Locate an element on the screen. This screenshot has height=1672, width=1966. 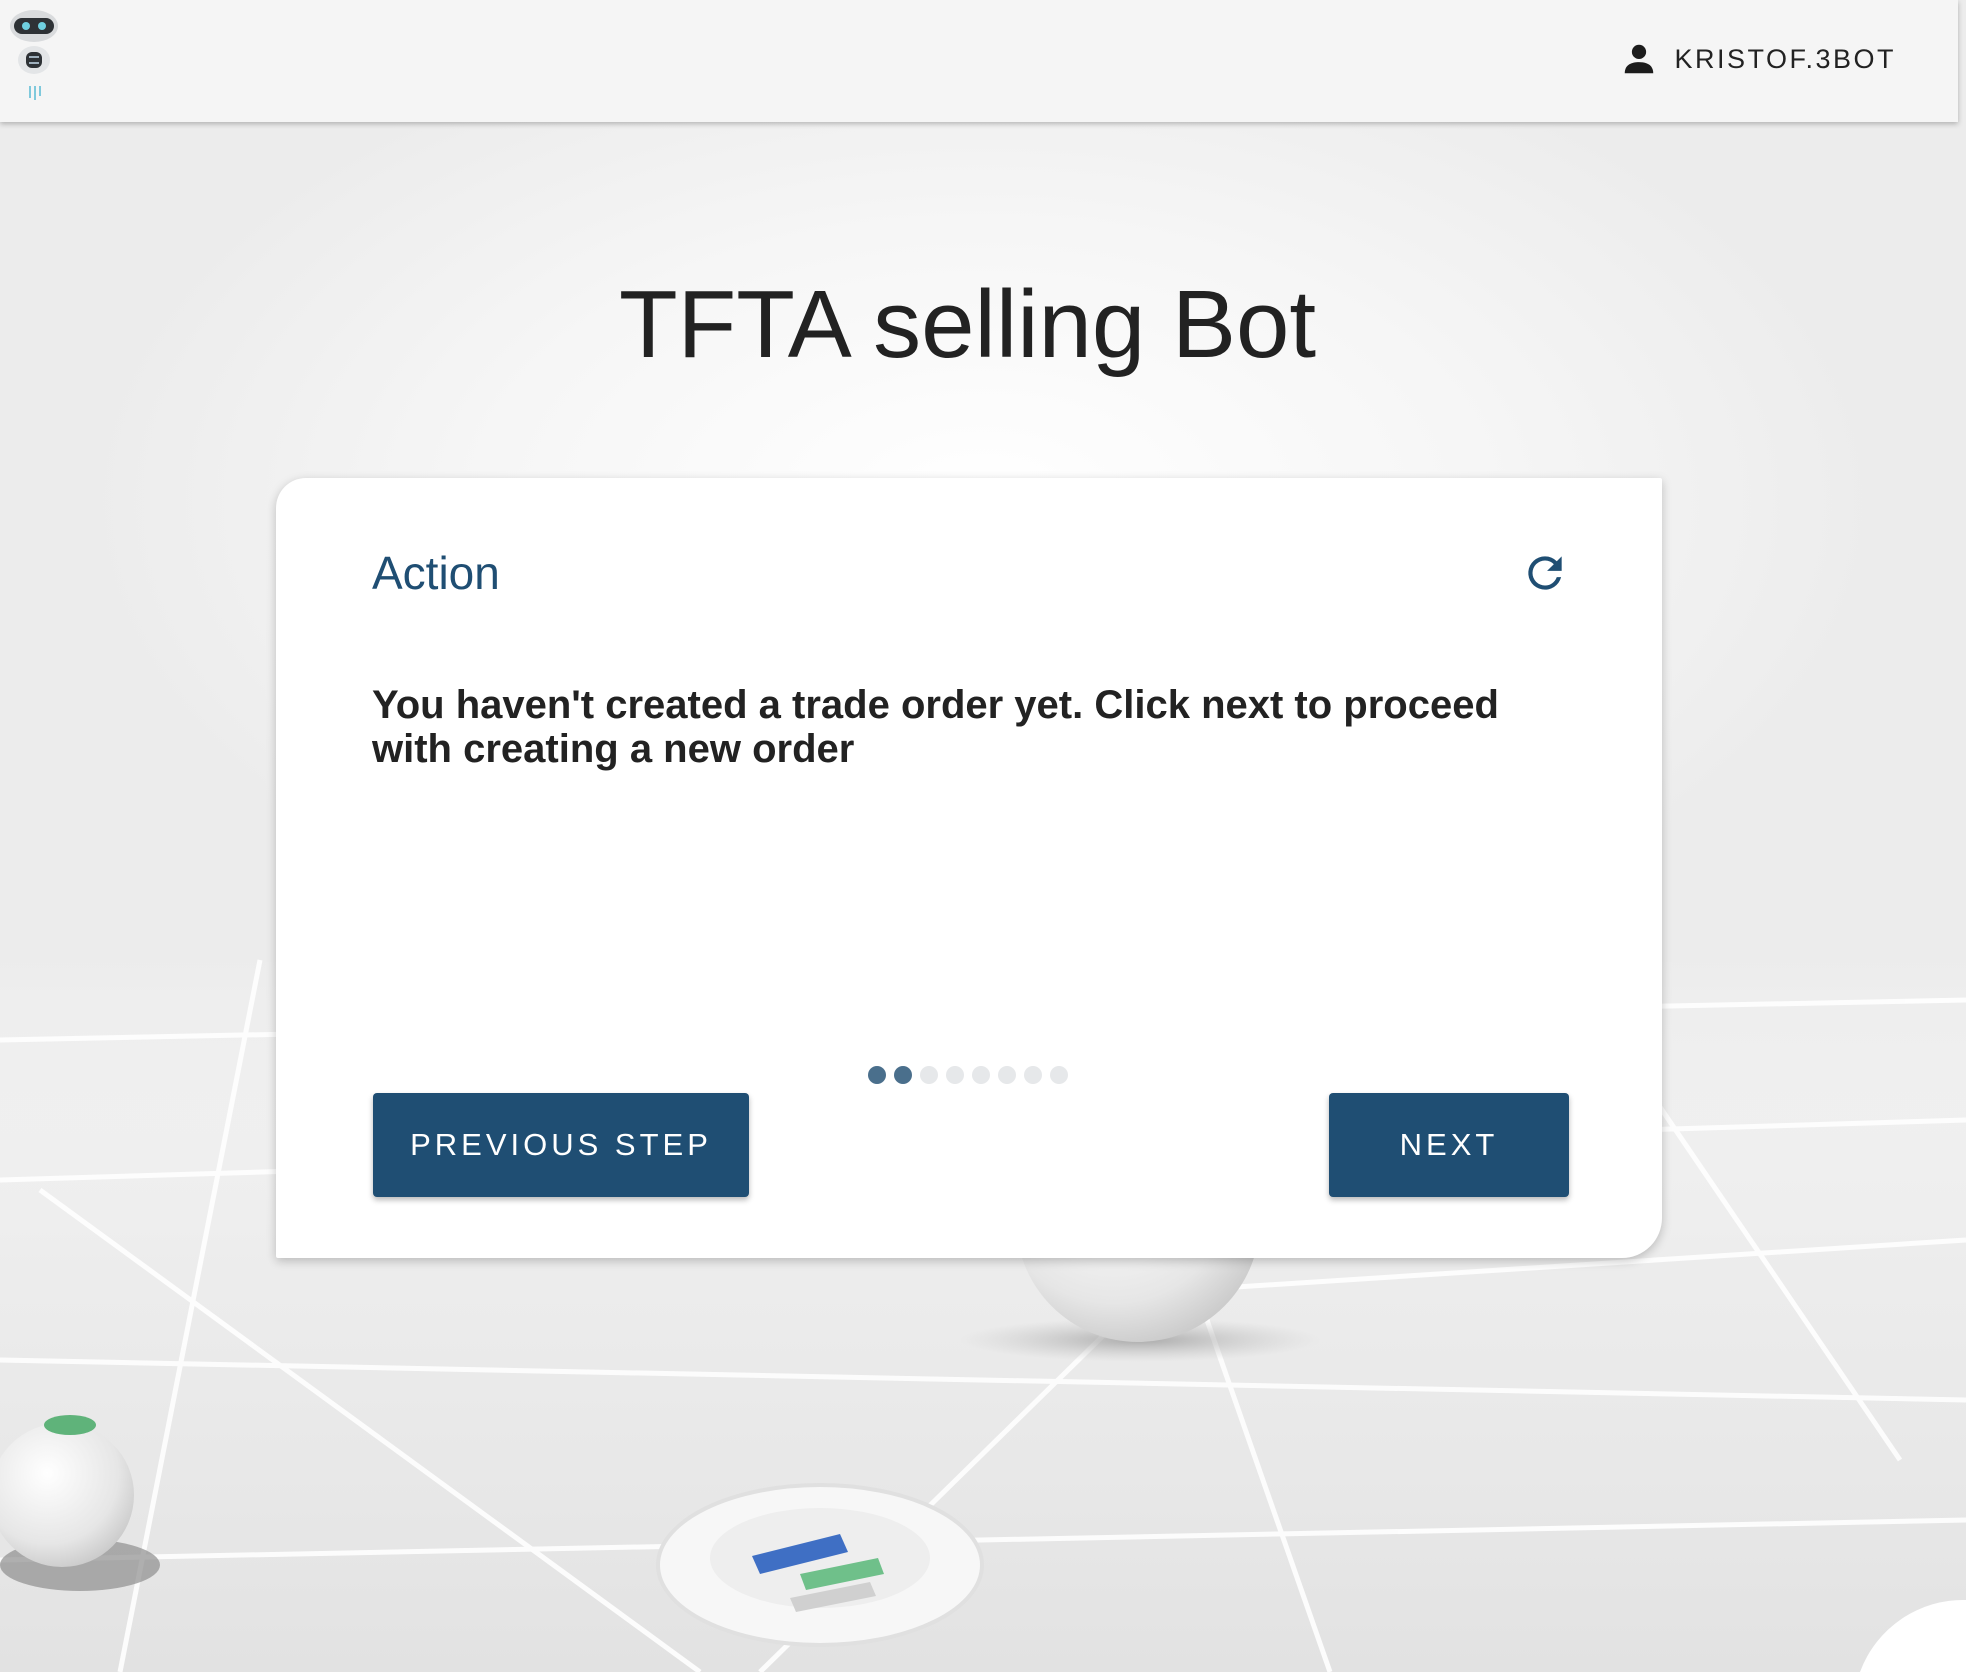
refresh-icon is located at coordinates (1545, 573).